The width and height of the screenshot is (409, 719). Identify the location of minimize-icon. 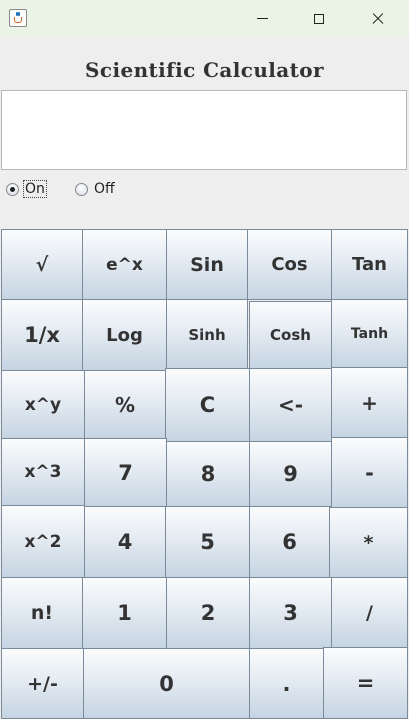
(262, 18).